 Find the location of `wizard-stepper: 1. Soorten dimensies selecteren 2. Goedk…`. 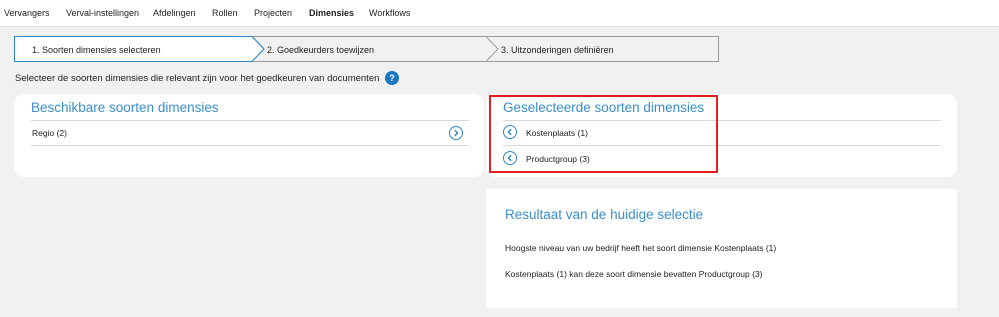

wizard-stepper: 1. Soorten dimensies selecteren 2. Goedk… is located at coordinates (366, 49).